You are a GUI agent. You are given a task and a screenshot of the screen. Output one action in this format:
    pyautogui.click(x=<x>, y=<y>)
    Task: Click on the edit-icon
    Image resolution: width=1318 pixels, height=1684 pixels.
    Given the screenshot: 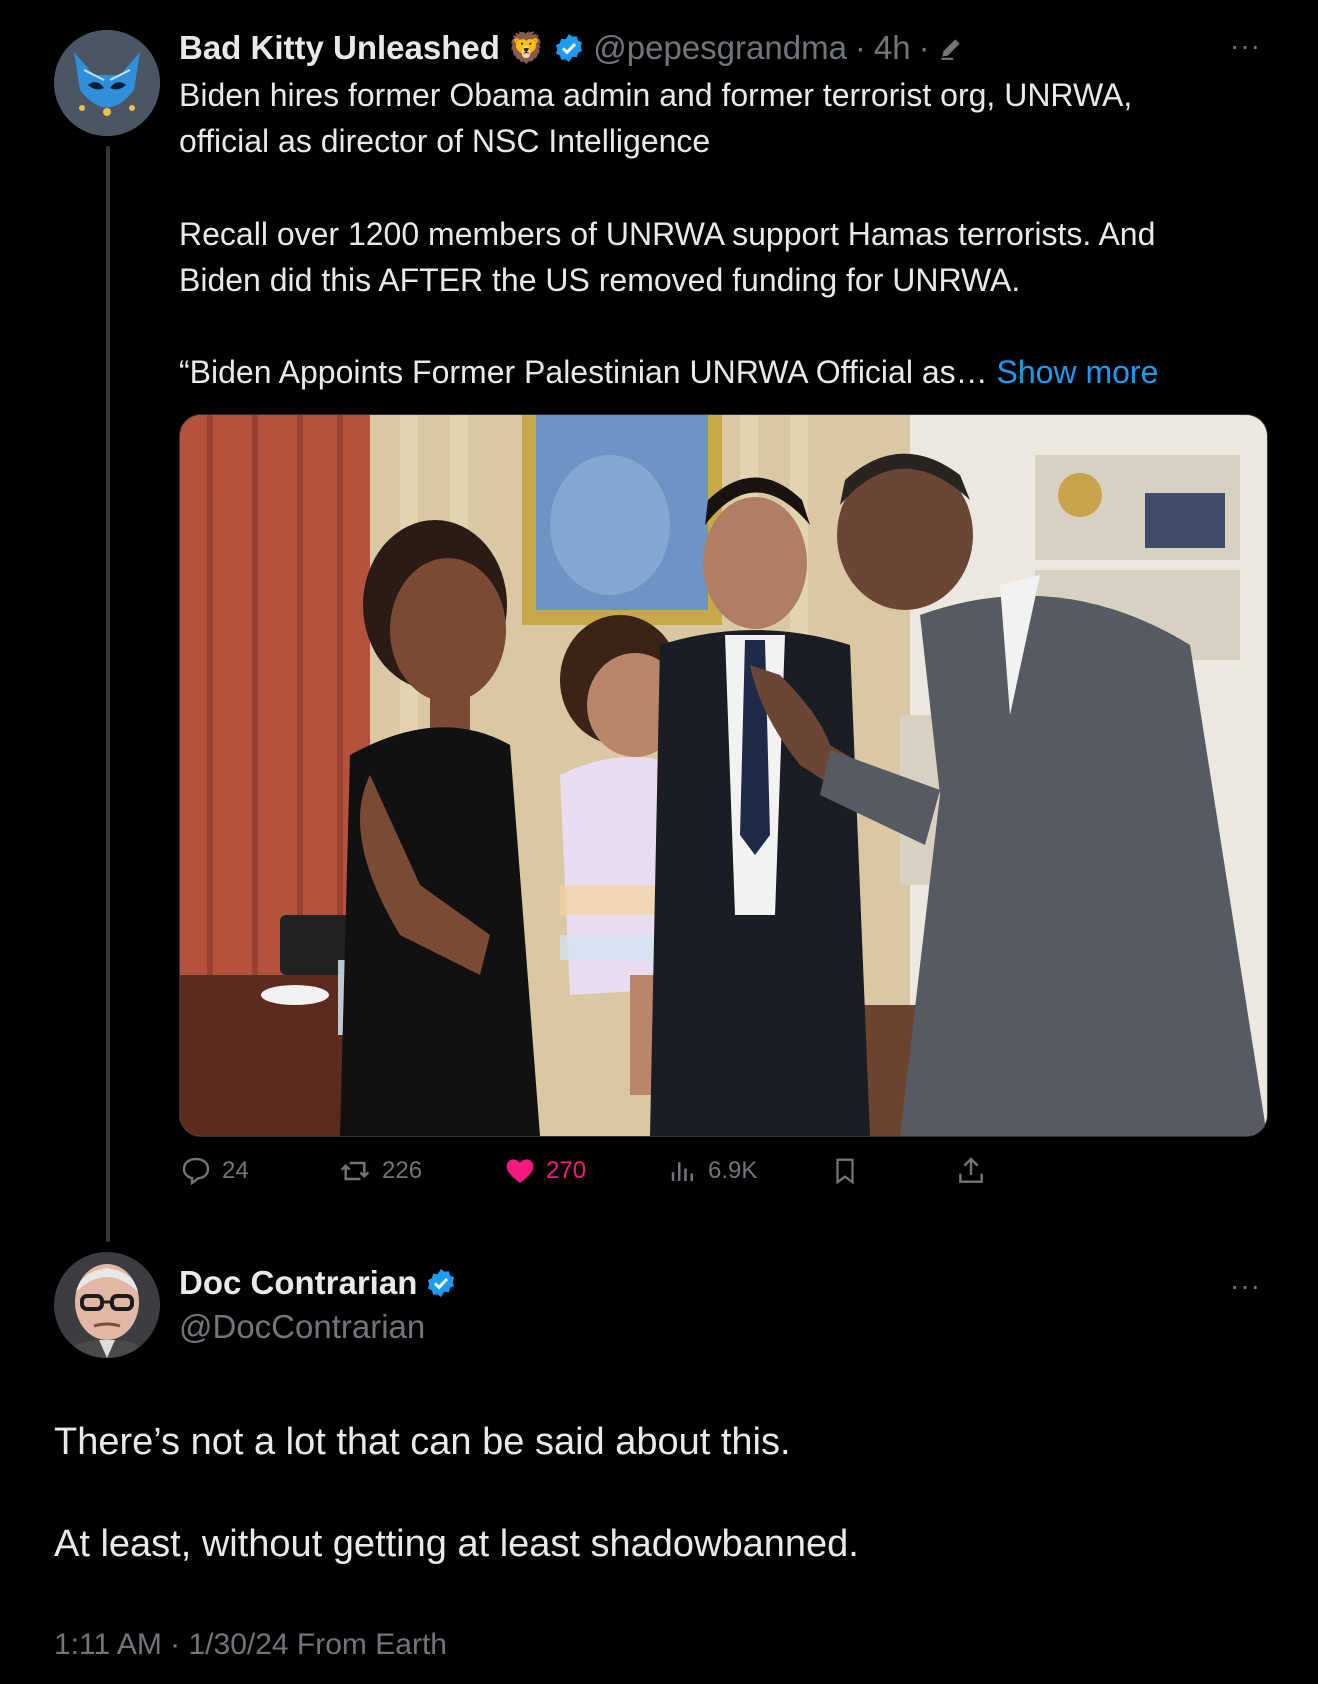 What is the action you would take?
    pyautogui.click(x=951, y=48)
    